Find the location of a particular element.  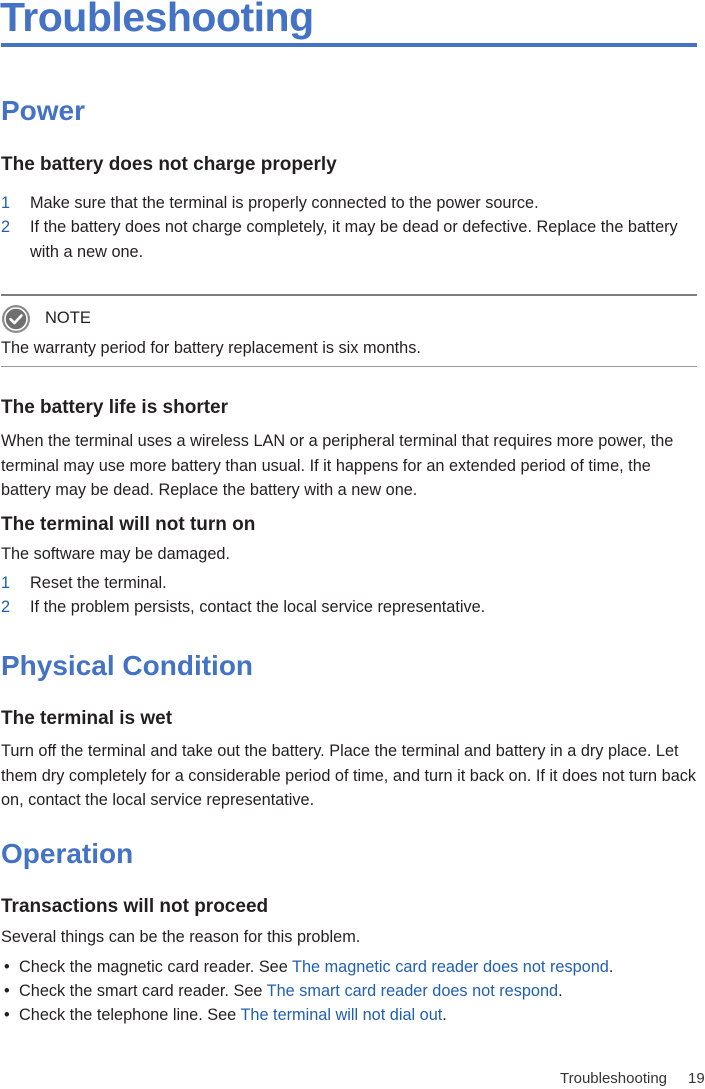

subheading-transactions: Transactions will not proceed is located at coordinates (135, 906).